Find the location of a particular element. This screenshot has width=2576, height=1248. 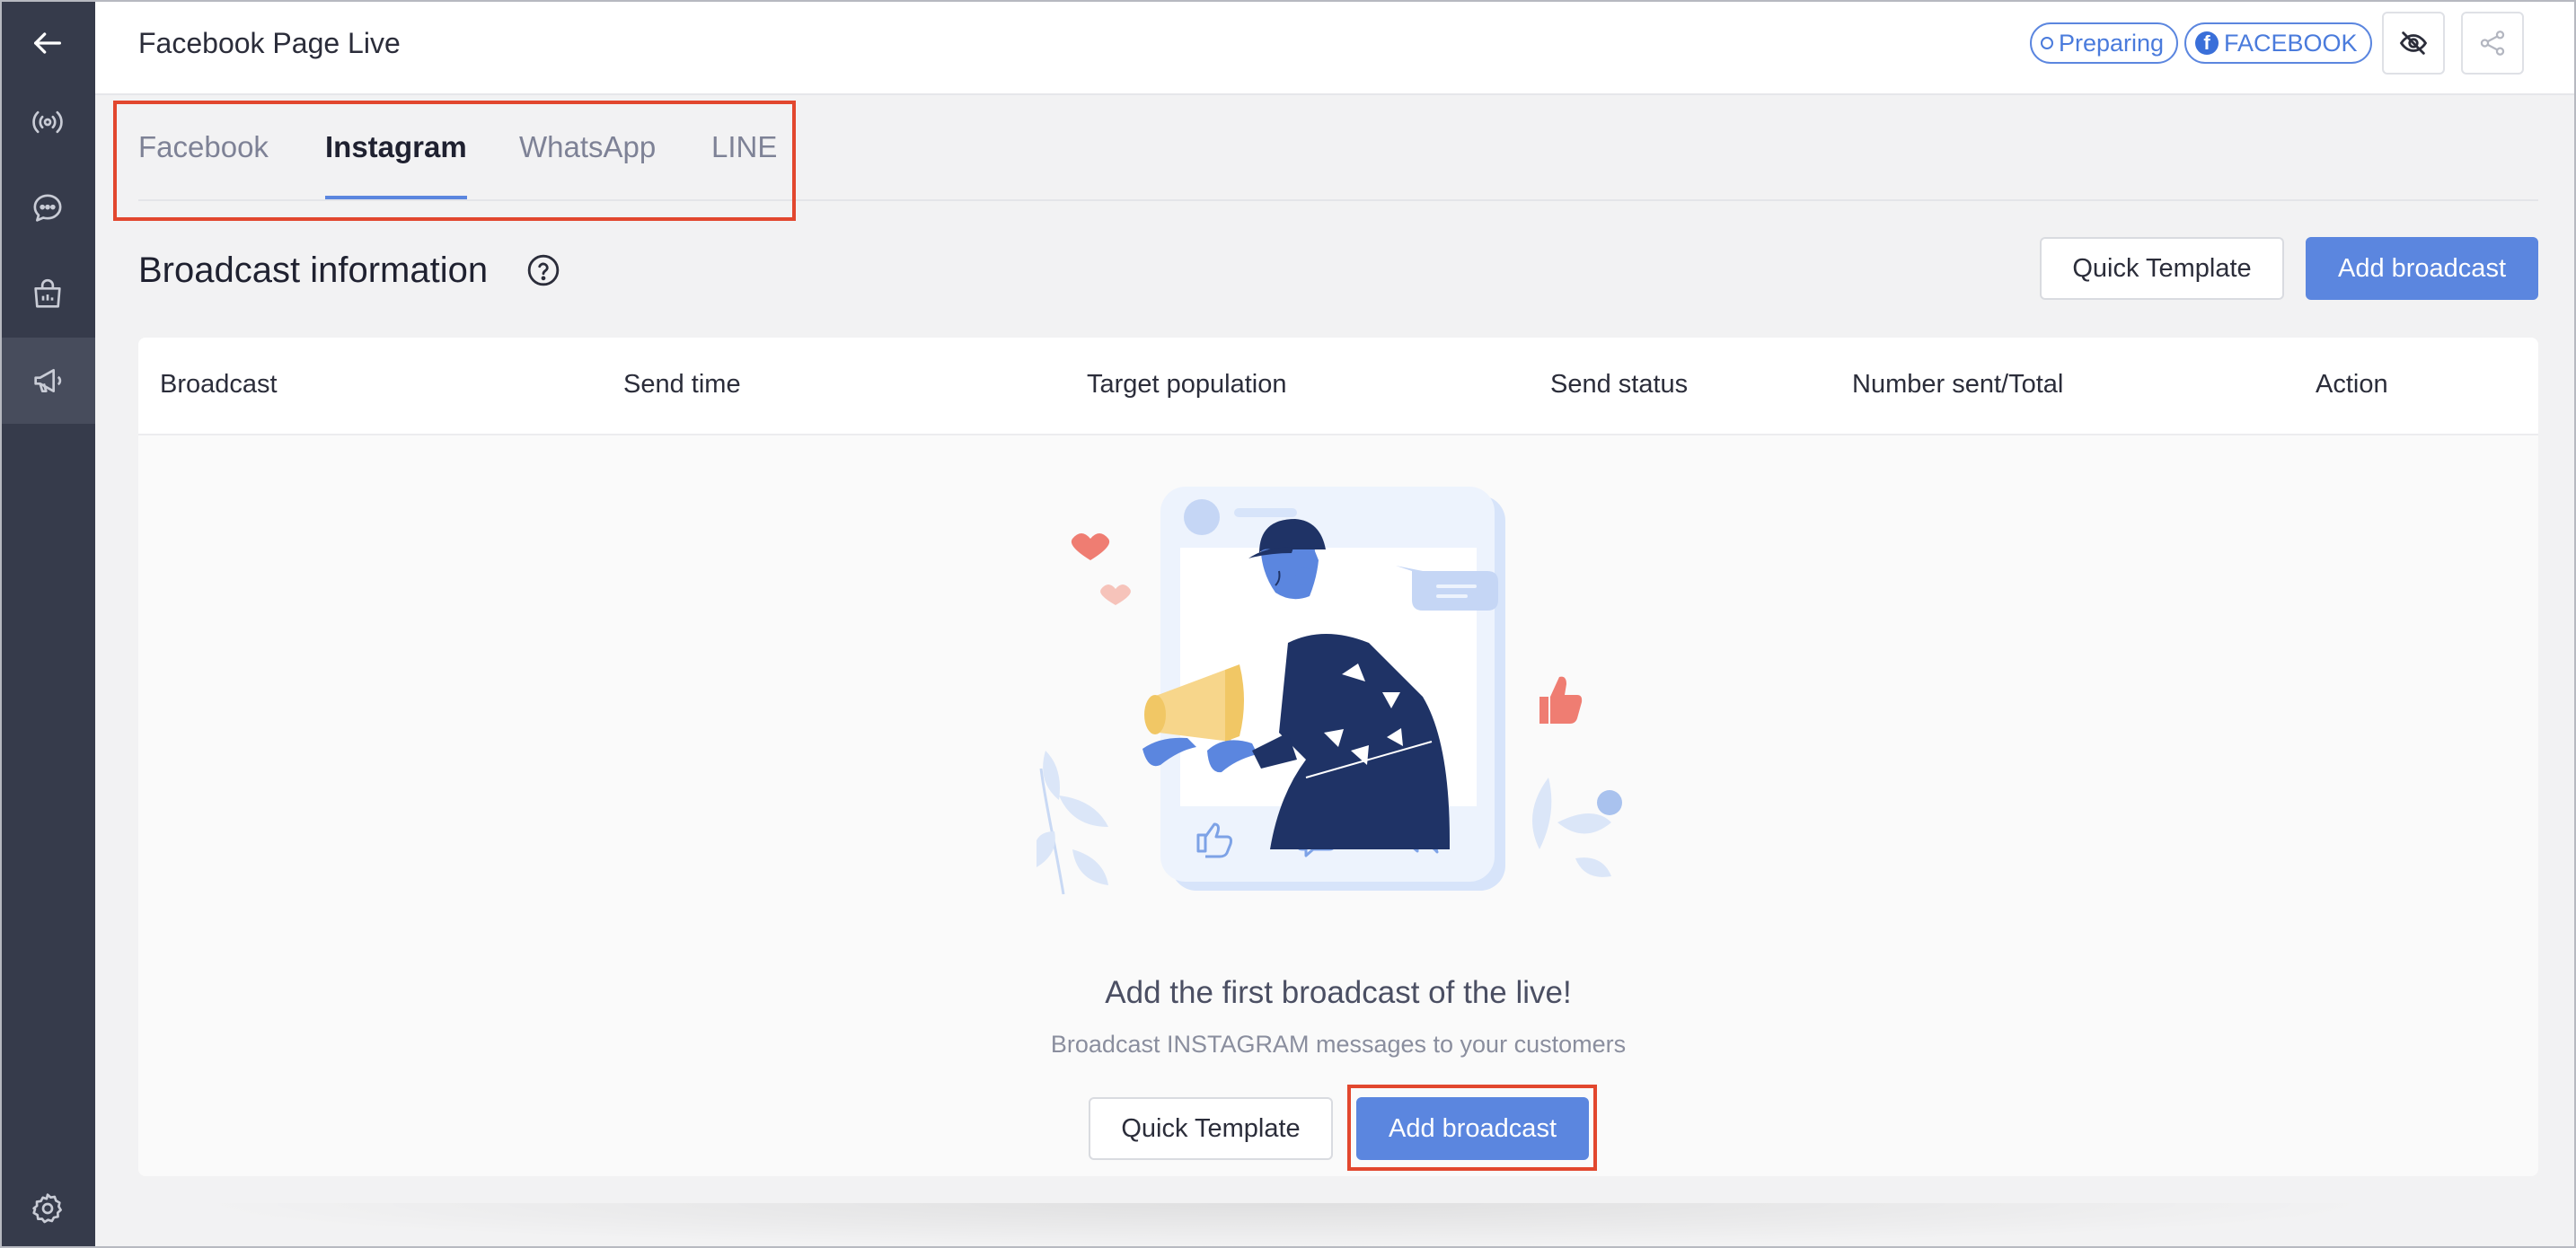

empty-state-title: Add the first broadcast of the live! is located at coordinates (1338, 992).